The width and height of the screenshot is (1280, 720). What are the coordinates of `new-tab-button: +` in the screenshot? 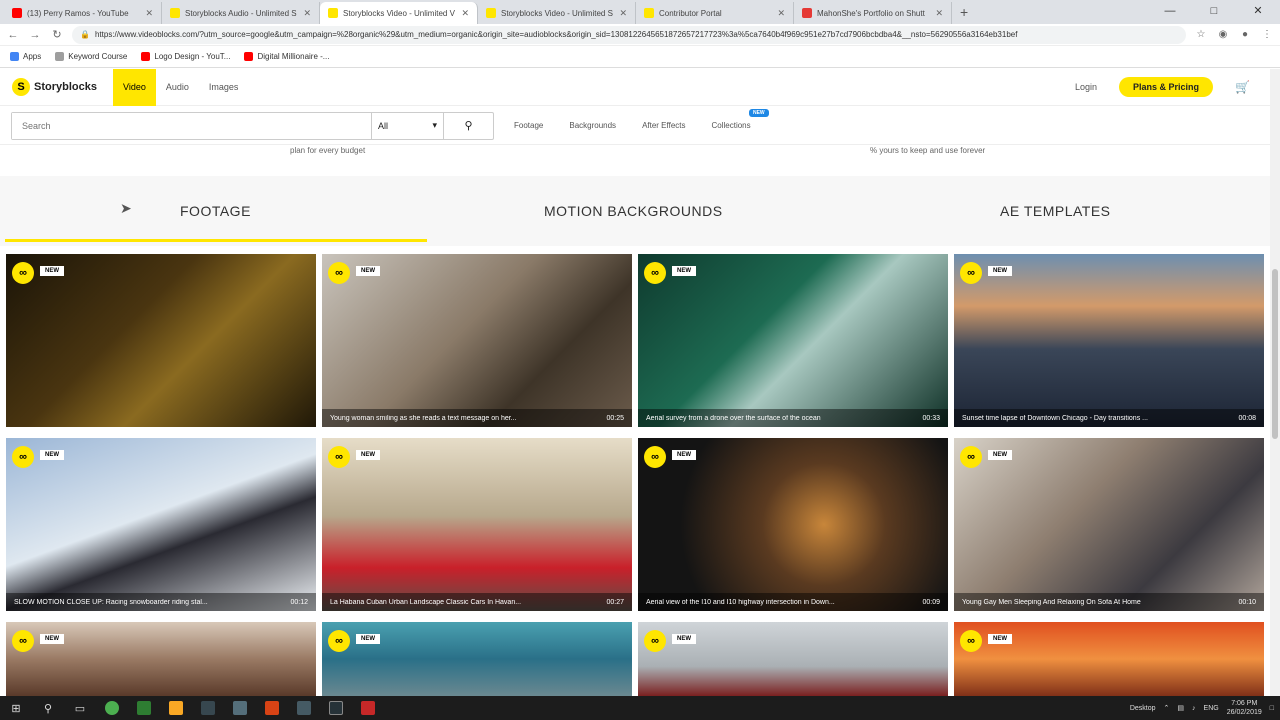 It's located at (964, 13).